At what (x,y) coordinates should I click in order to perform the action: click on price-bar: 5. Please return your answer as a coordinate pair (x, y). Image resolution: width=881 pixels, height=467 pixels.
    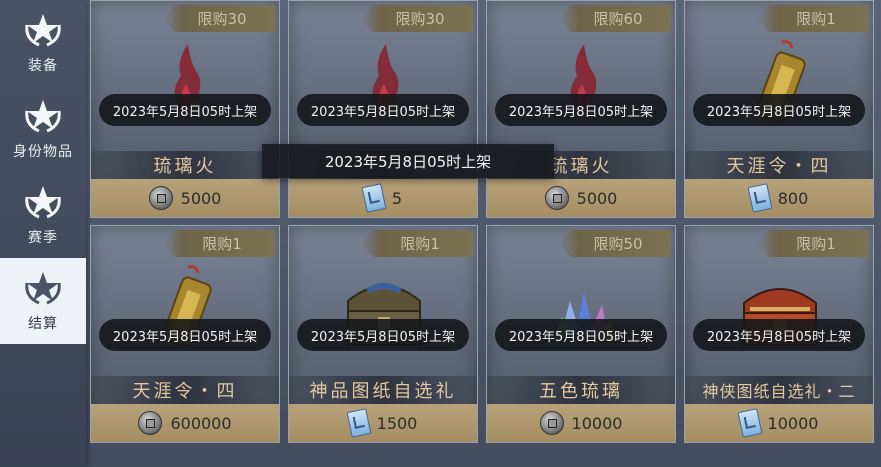
    Looking at the image, I should click on (383, 198).